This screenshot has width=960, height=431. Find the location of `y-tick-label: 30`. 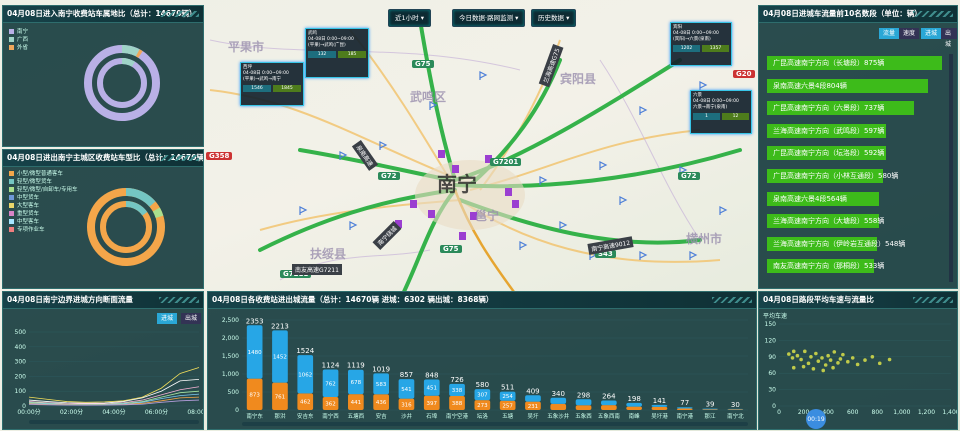

y-tick-label: 30 is located at coordinates (772, 390).